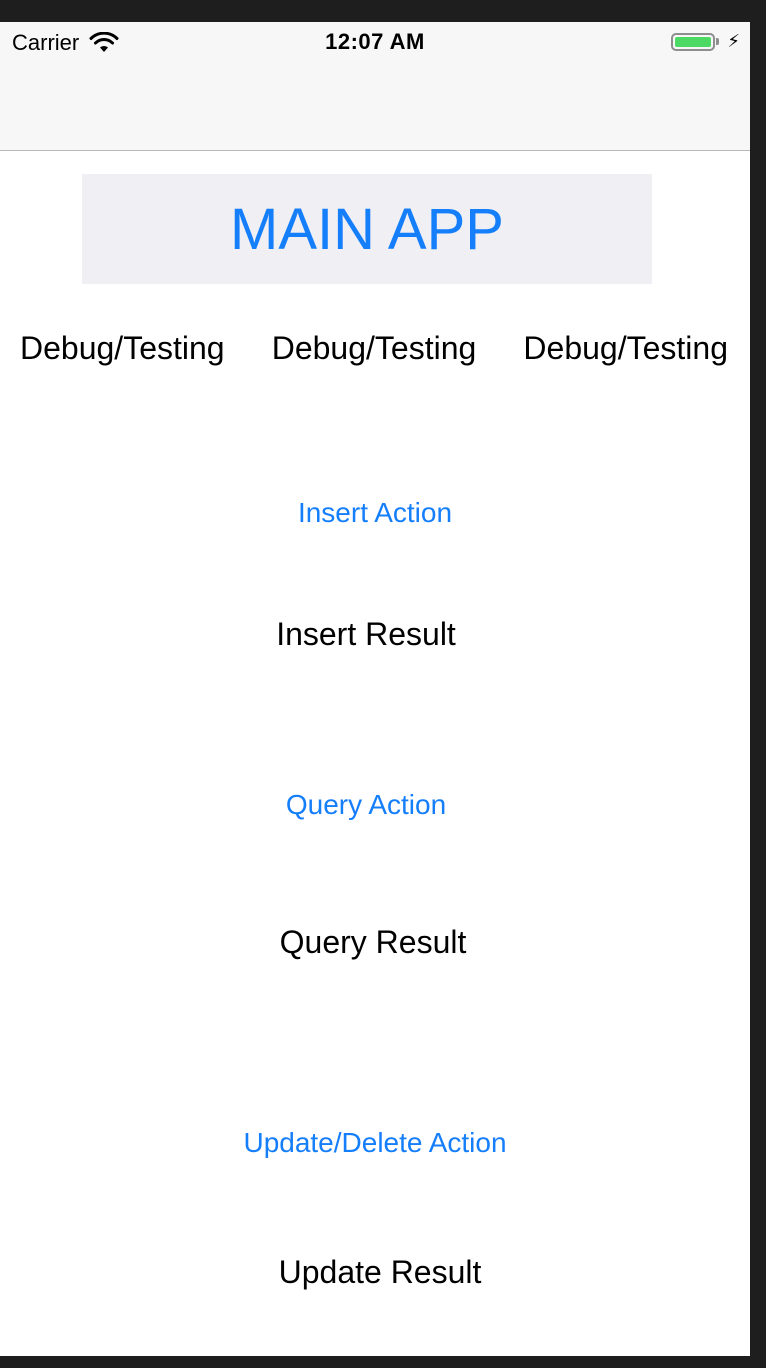 Image resolution: width=766 pixels, height=1368 pixels. I want to click on charging-bolt-icon: ⚡︎, so click(733, 41).